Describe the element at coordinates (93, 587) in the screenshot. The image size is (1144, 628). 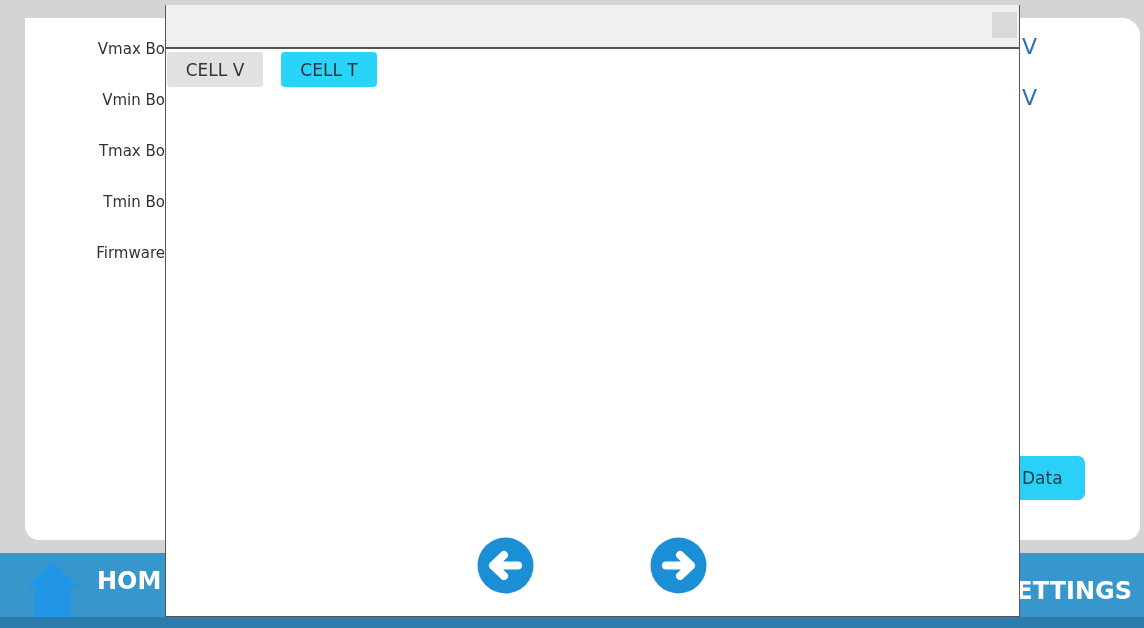
I see `home-tab: HOM` at that location.